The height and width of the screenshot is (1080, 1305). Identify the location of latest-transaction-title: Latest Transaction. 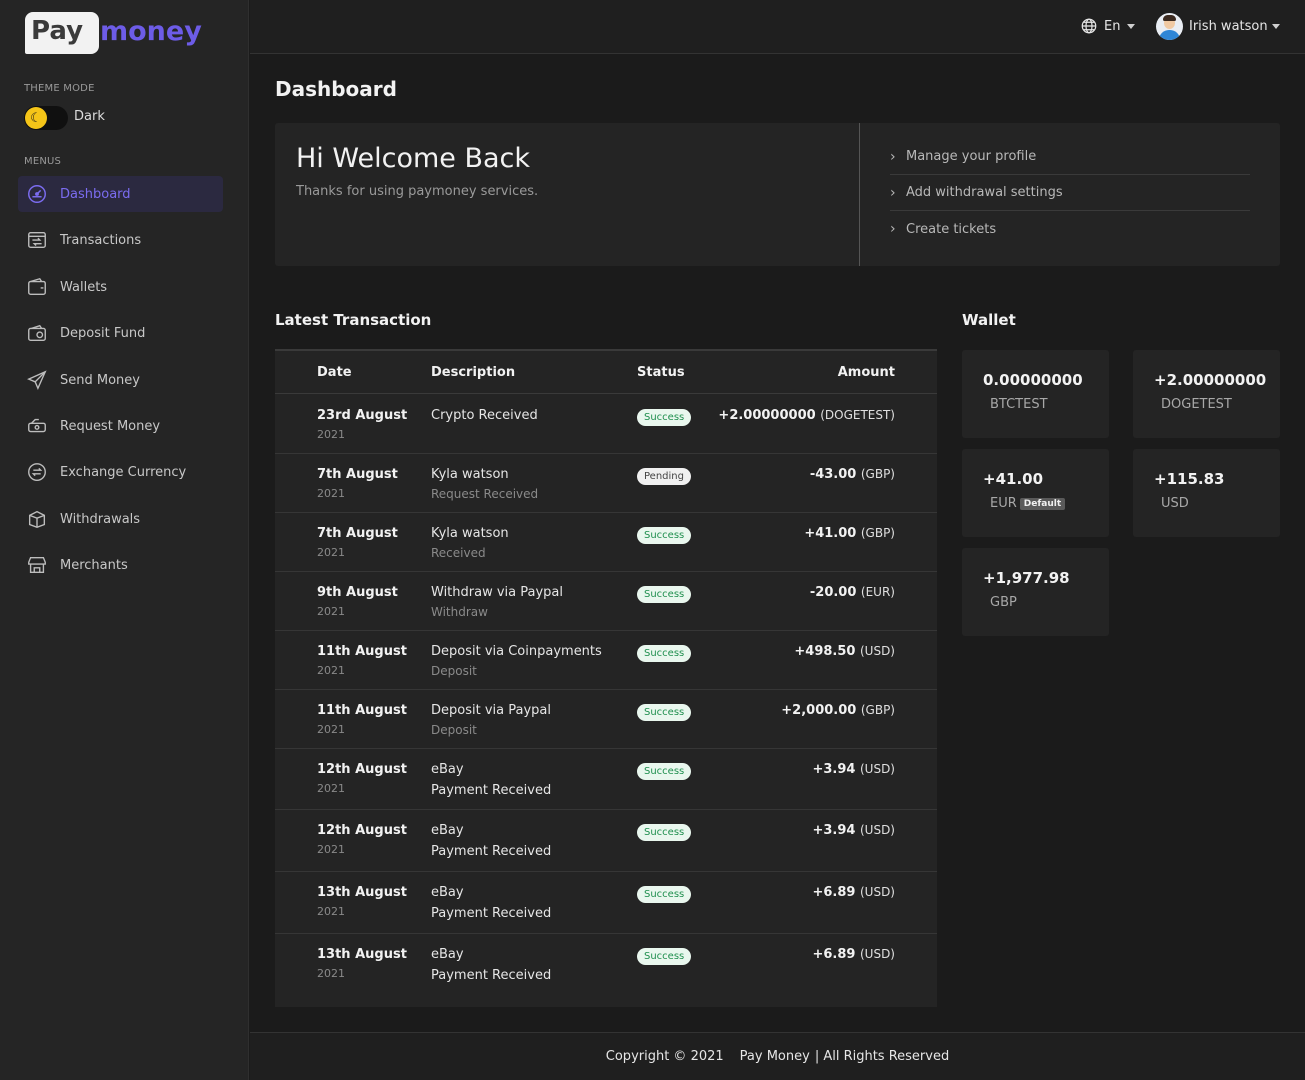
(353, 320).